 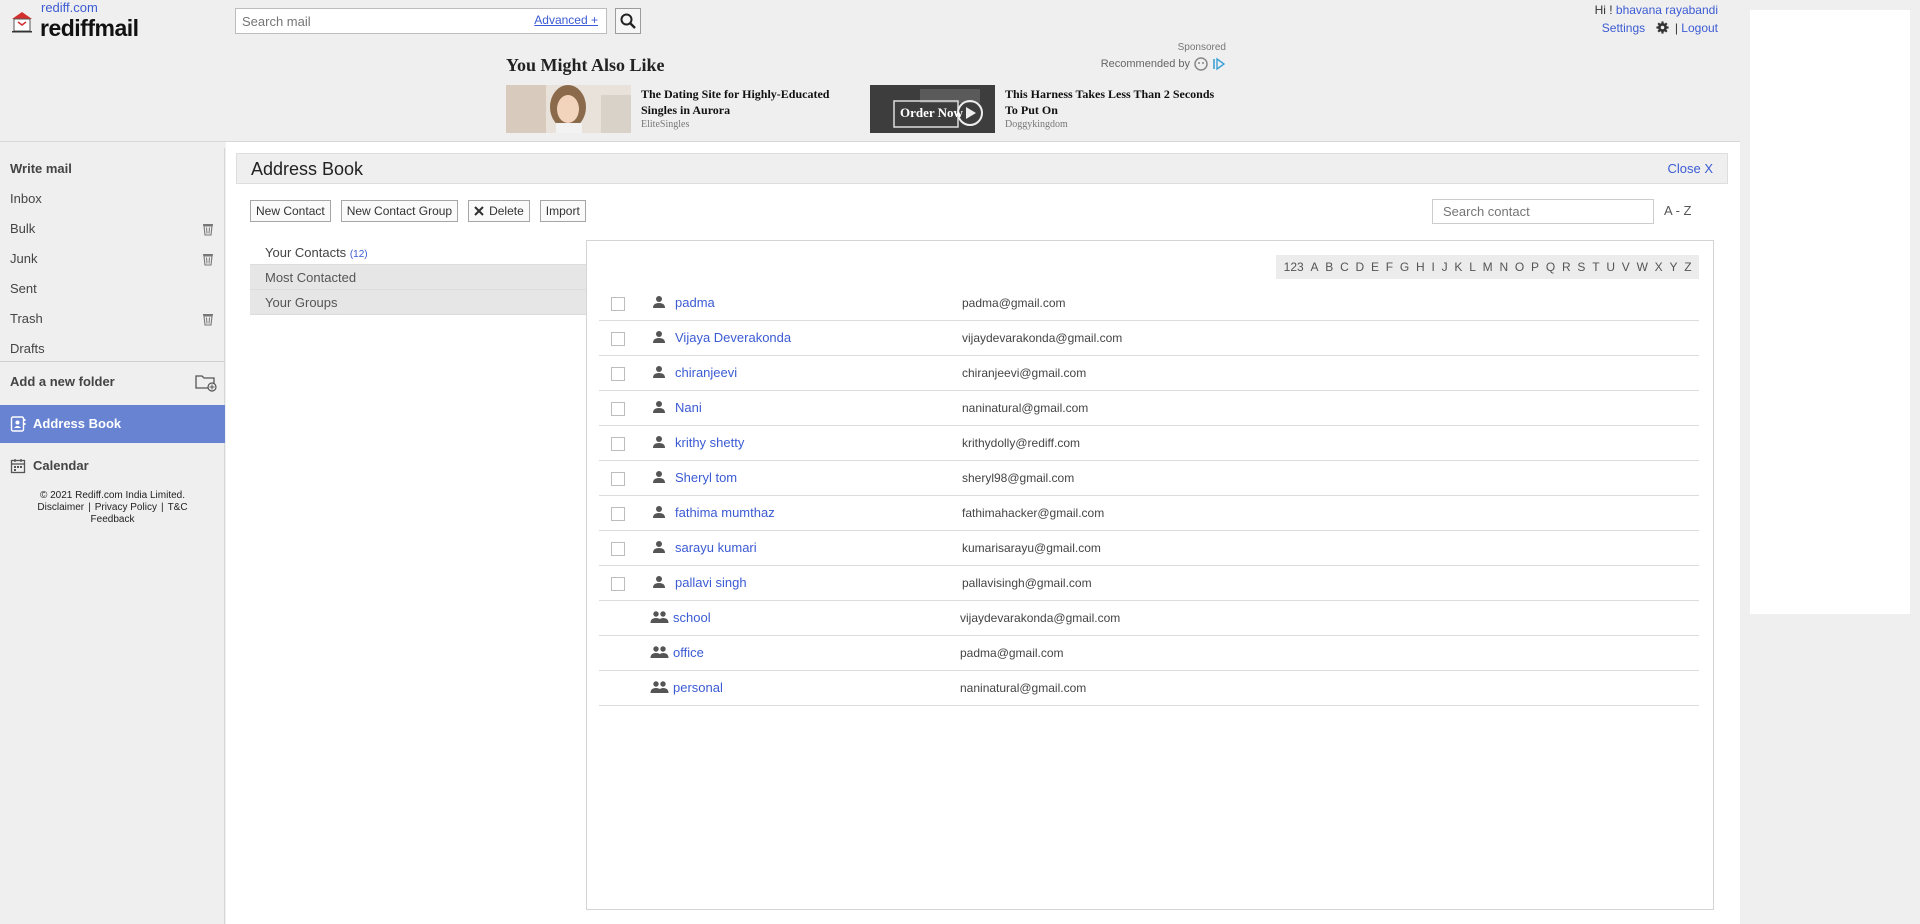 I want to click on disclaimer-link: Disclaimer, so click(x=60, y=507).